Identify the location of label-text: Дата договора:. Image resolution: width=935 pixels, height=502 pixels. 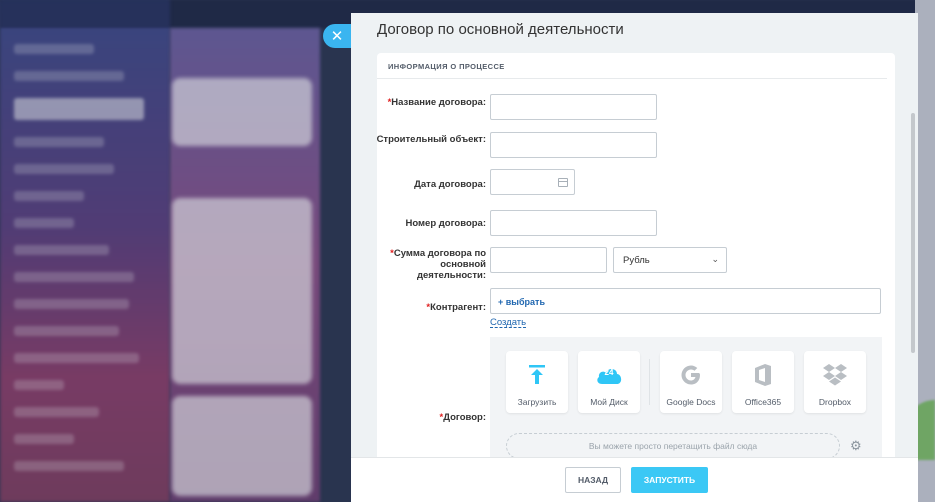
(450, 184).